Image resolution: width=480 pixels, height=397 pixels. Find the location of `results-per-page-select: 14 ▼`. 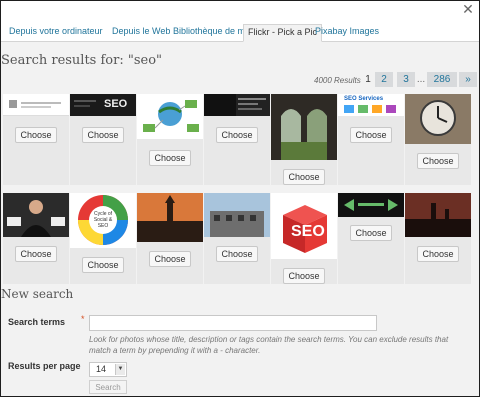

results-per-page-select: 14 ▼ is located at coordinates (108, 369).